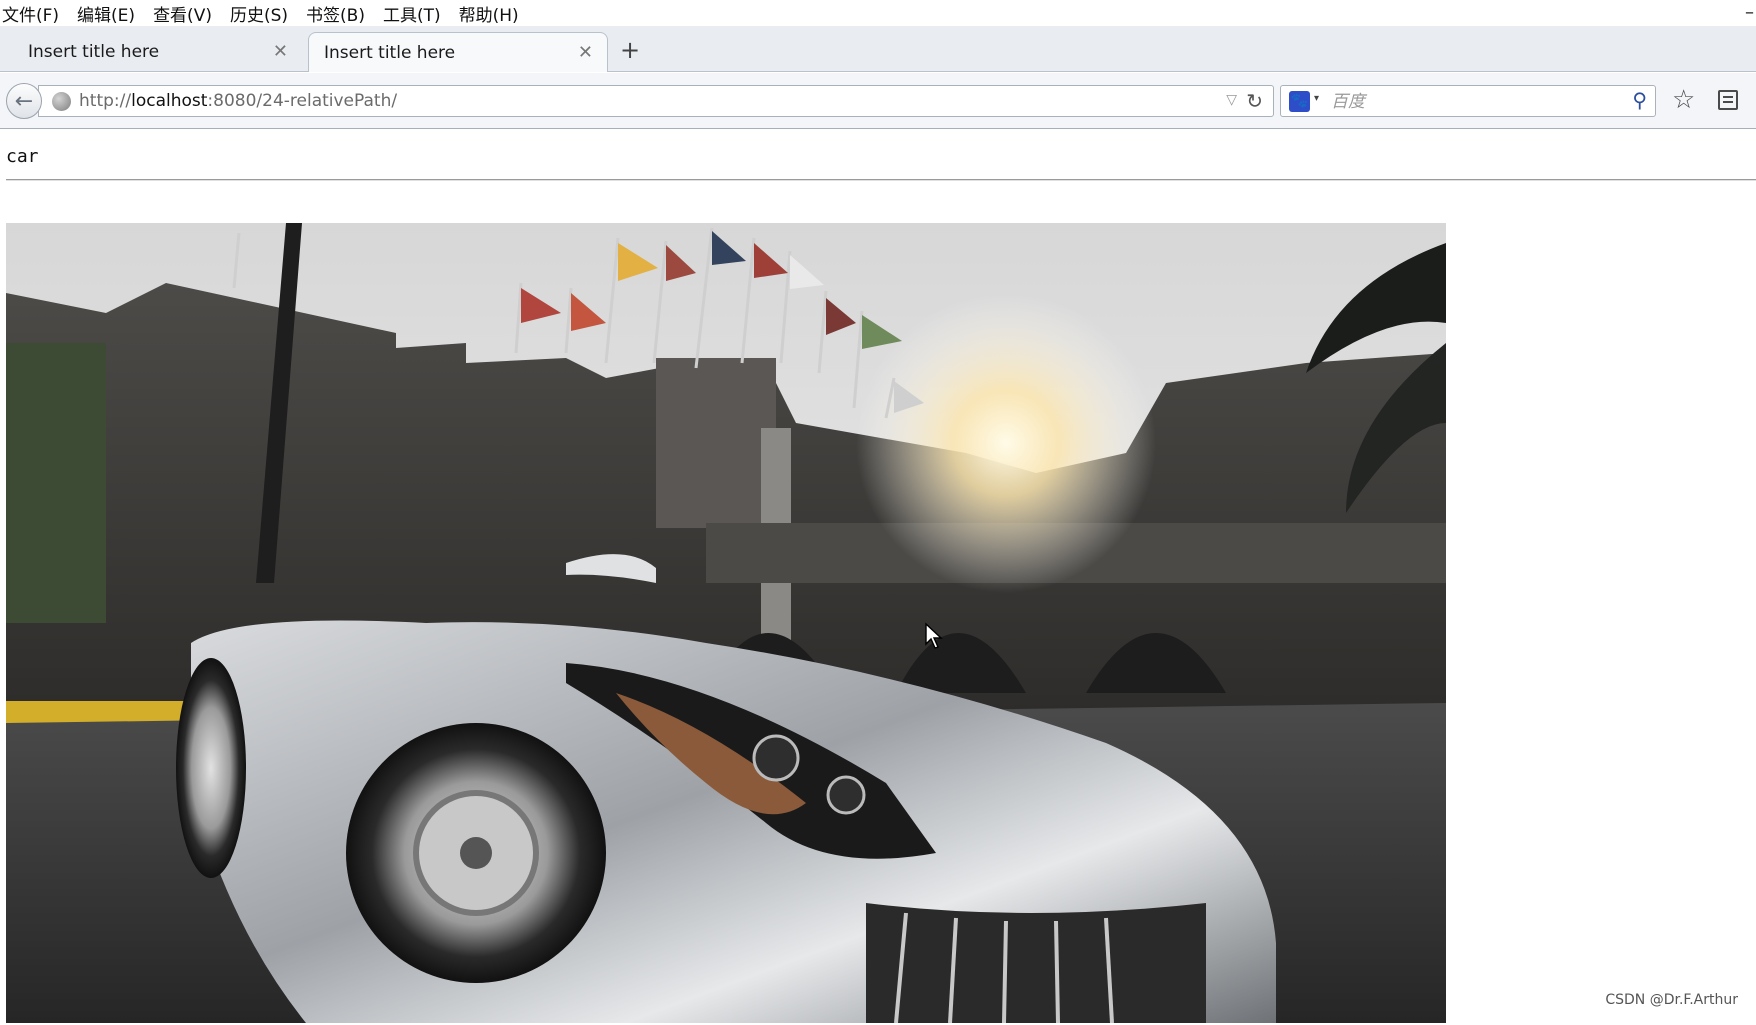 This screenshot has height=1025, width=1756. What do you see at coordinates (881, 180) in the screenshot?
I see `horizontal-rule` at bounding box center [881, 180].